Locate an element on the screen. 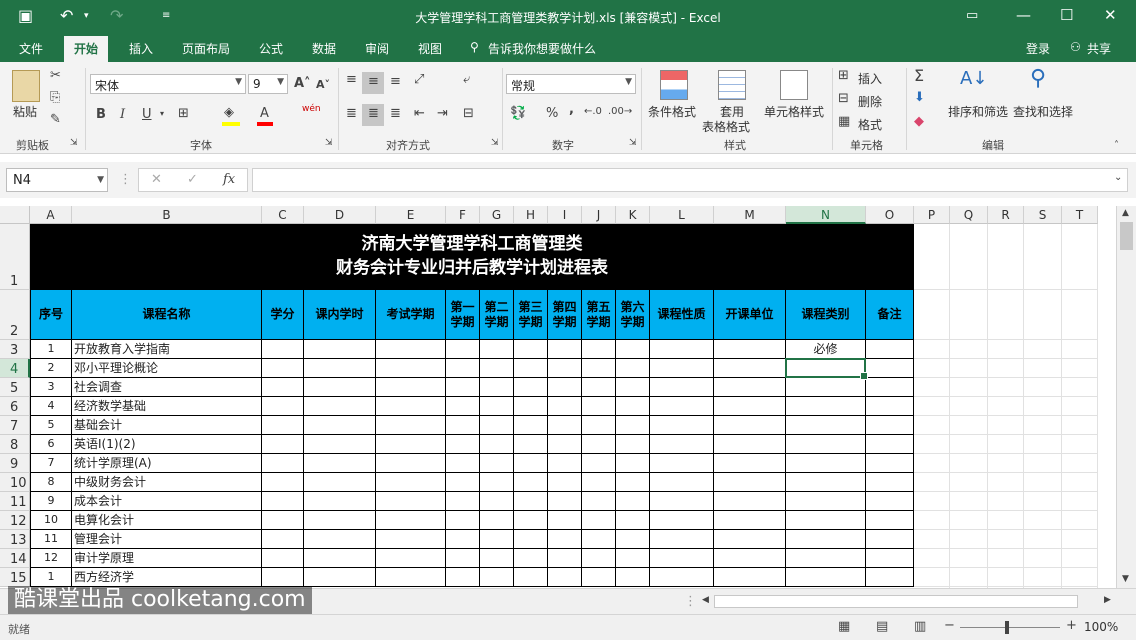 This screenshot has width=1136, height=640. header-cell-h: 第三学期 is located at coordinates (531, 315).